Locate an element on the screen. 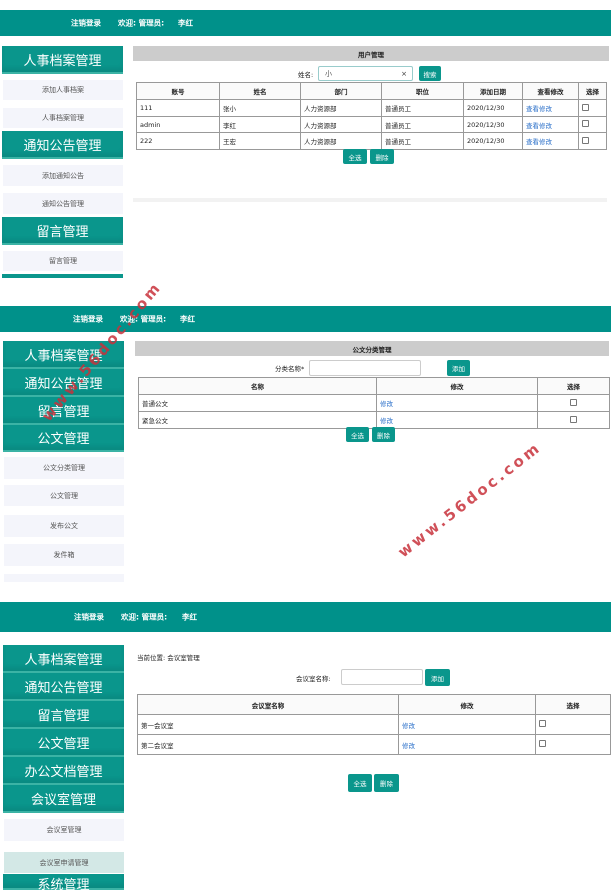 The image size is (614, 893). sidebar-block-office-files: 办公文档管理 is located at coordinates (63, 771).